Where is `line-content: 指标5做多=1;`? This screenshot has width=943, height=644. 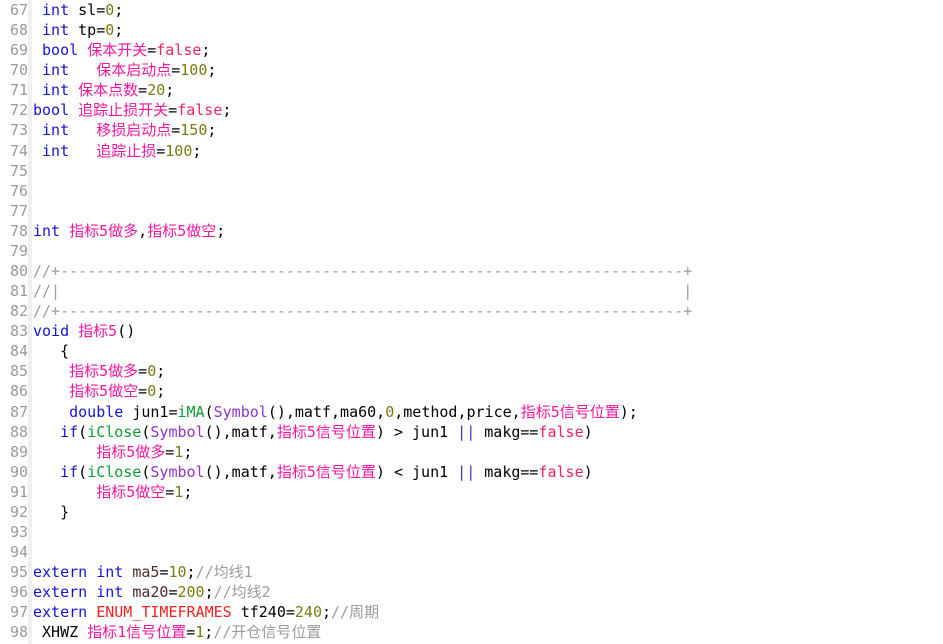 line-content: 指标5做多=1; is located at coordinates (110, 452).